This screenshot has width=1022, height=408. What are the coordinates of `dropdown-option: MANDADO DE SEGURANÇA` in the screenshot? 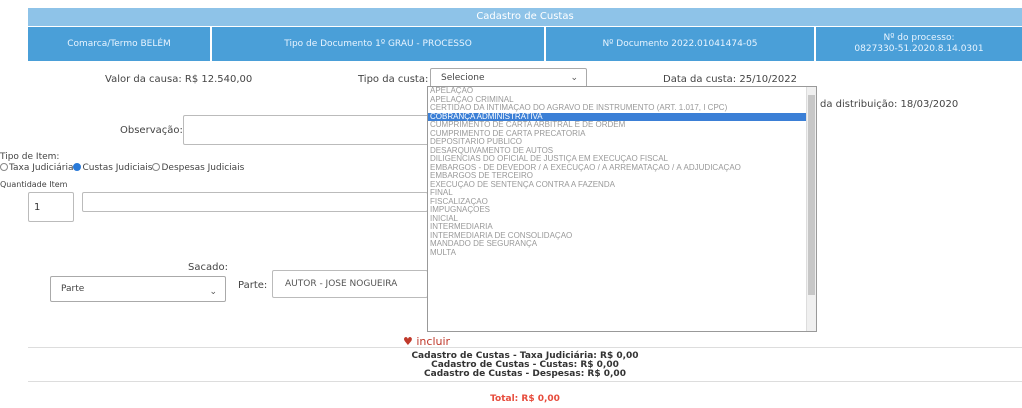 It's located at (622, 244).